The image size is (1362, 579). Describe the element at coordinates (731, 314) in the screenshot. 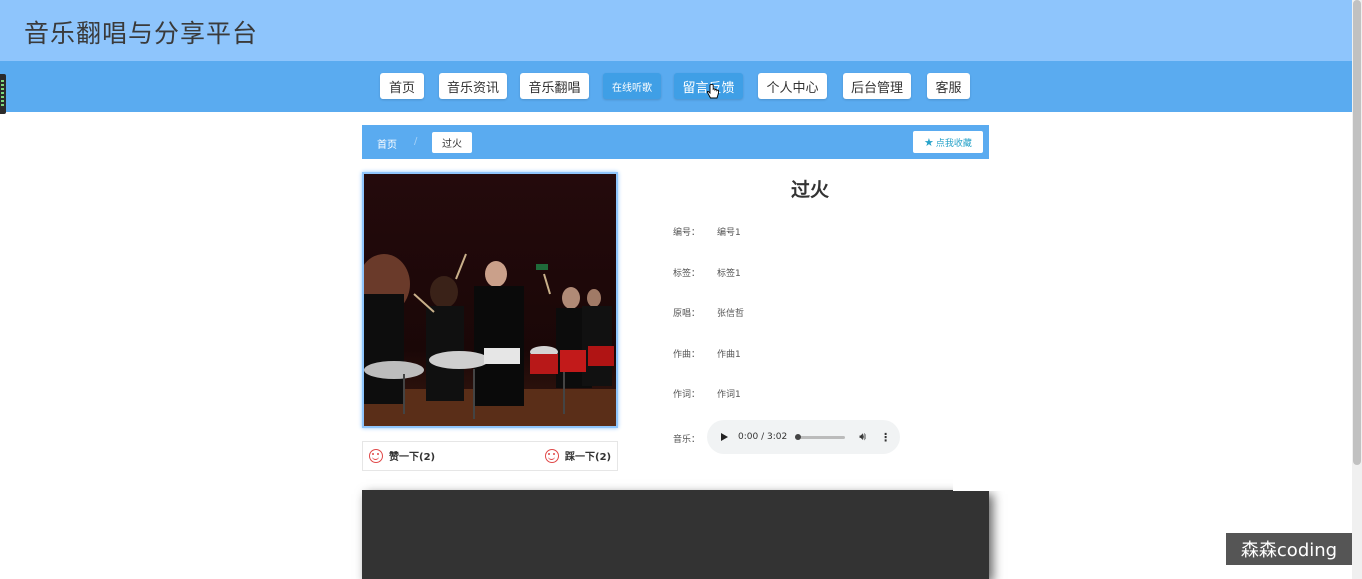

I see `field-value-original-singer: 张信哲` at that location.